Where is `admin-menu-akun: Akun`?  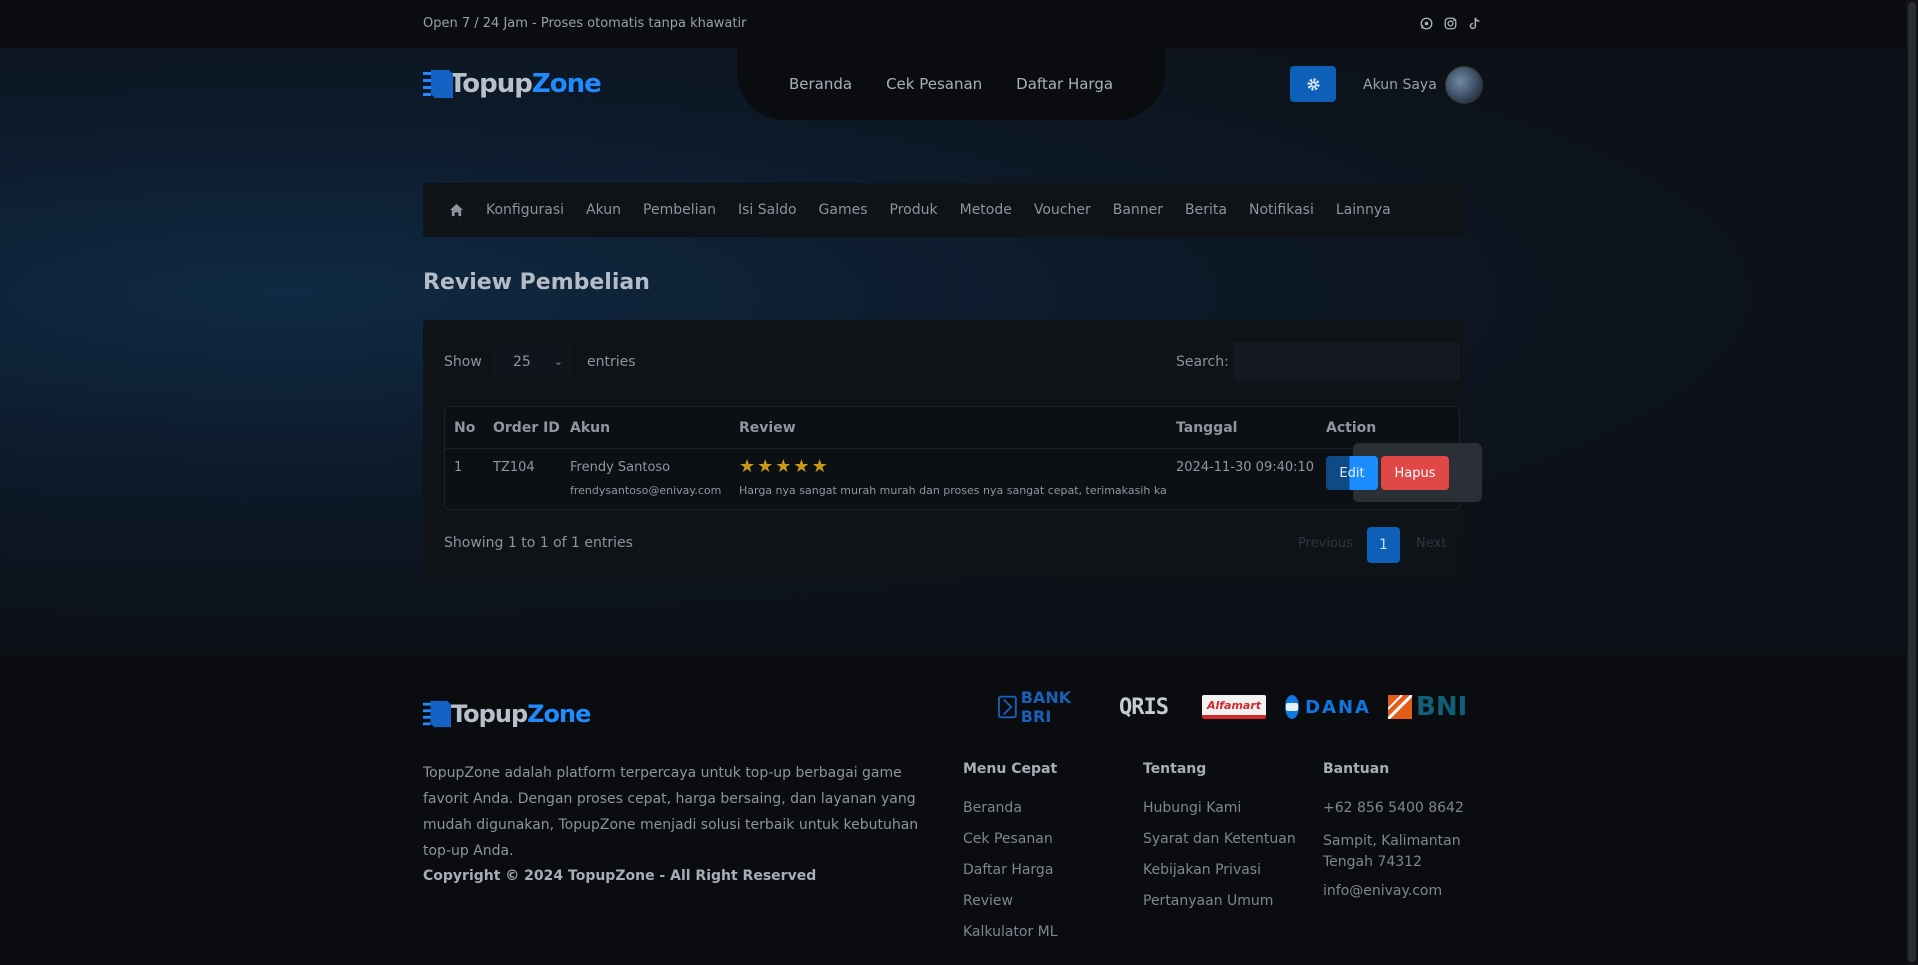
admin-menu-akun: Akun is located at coordinates (603, 210).